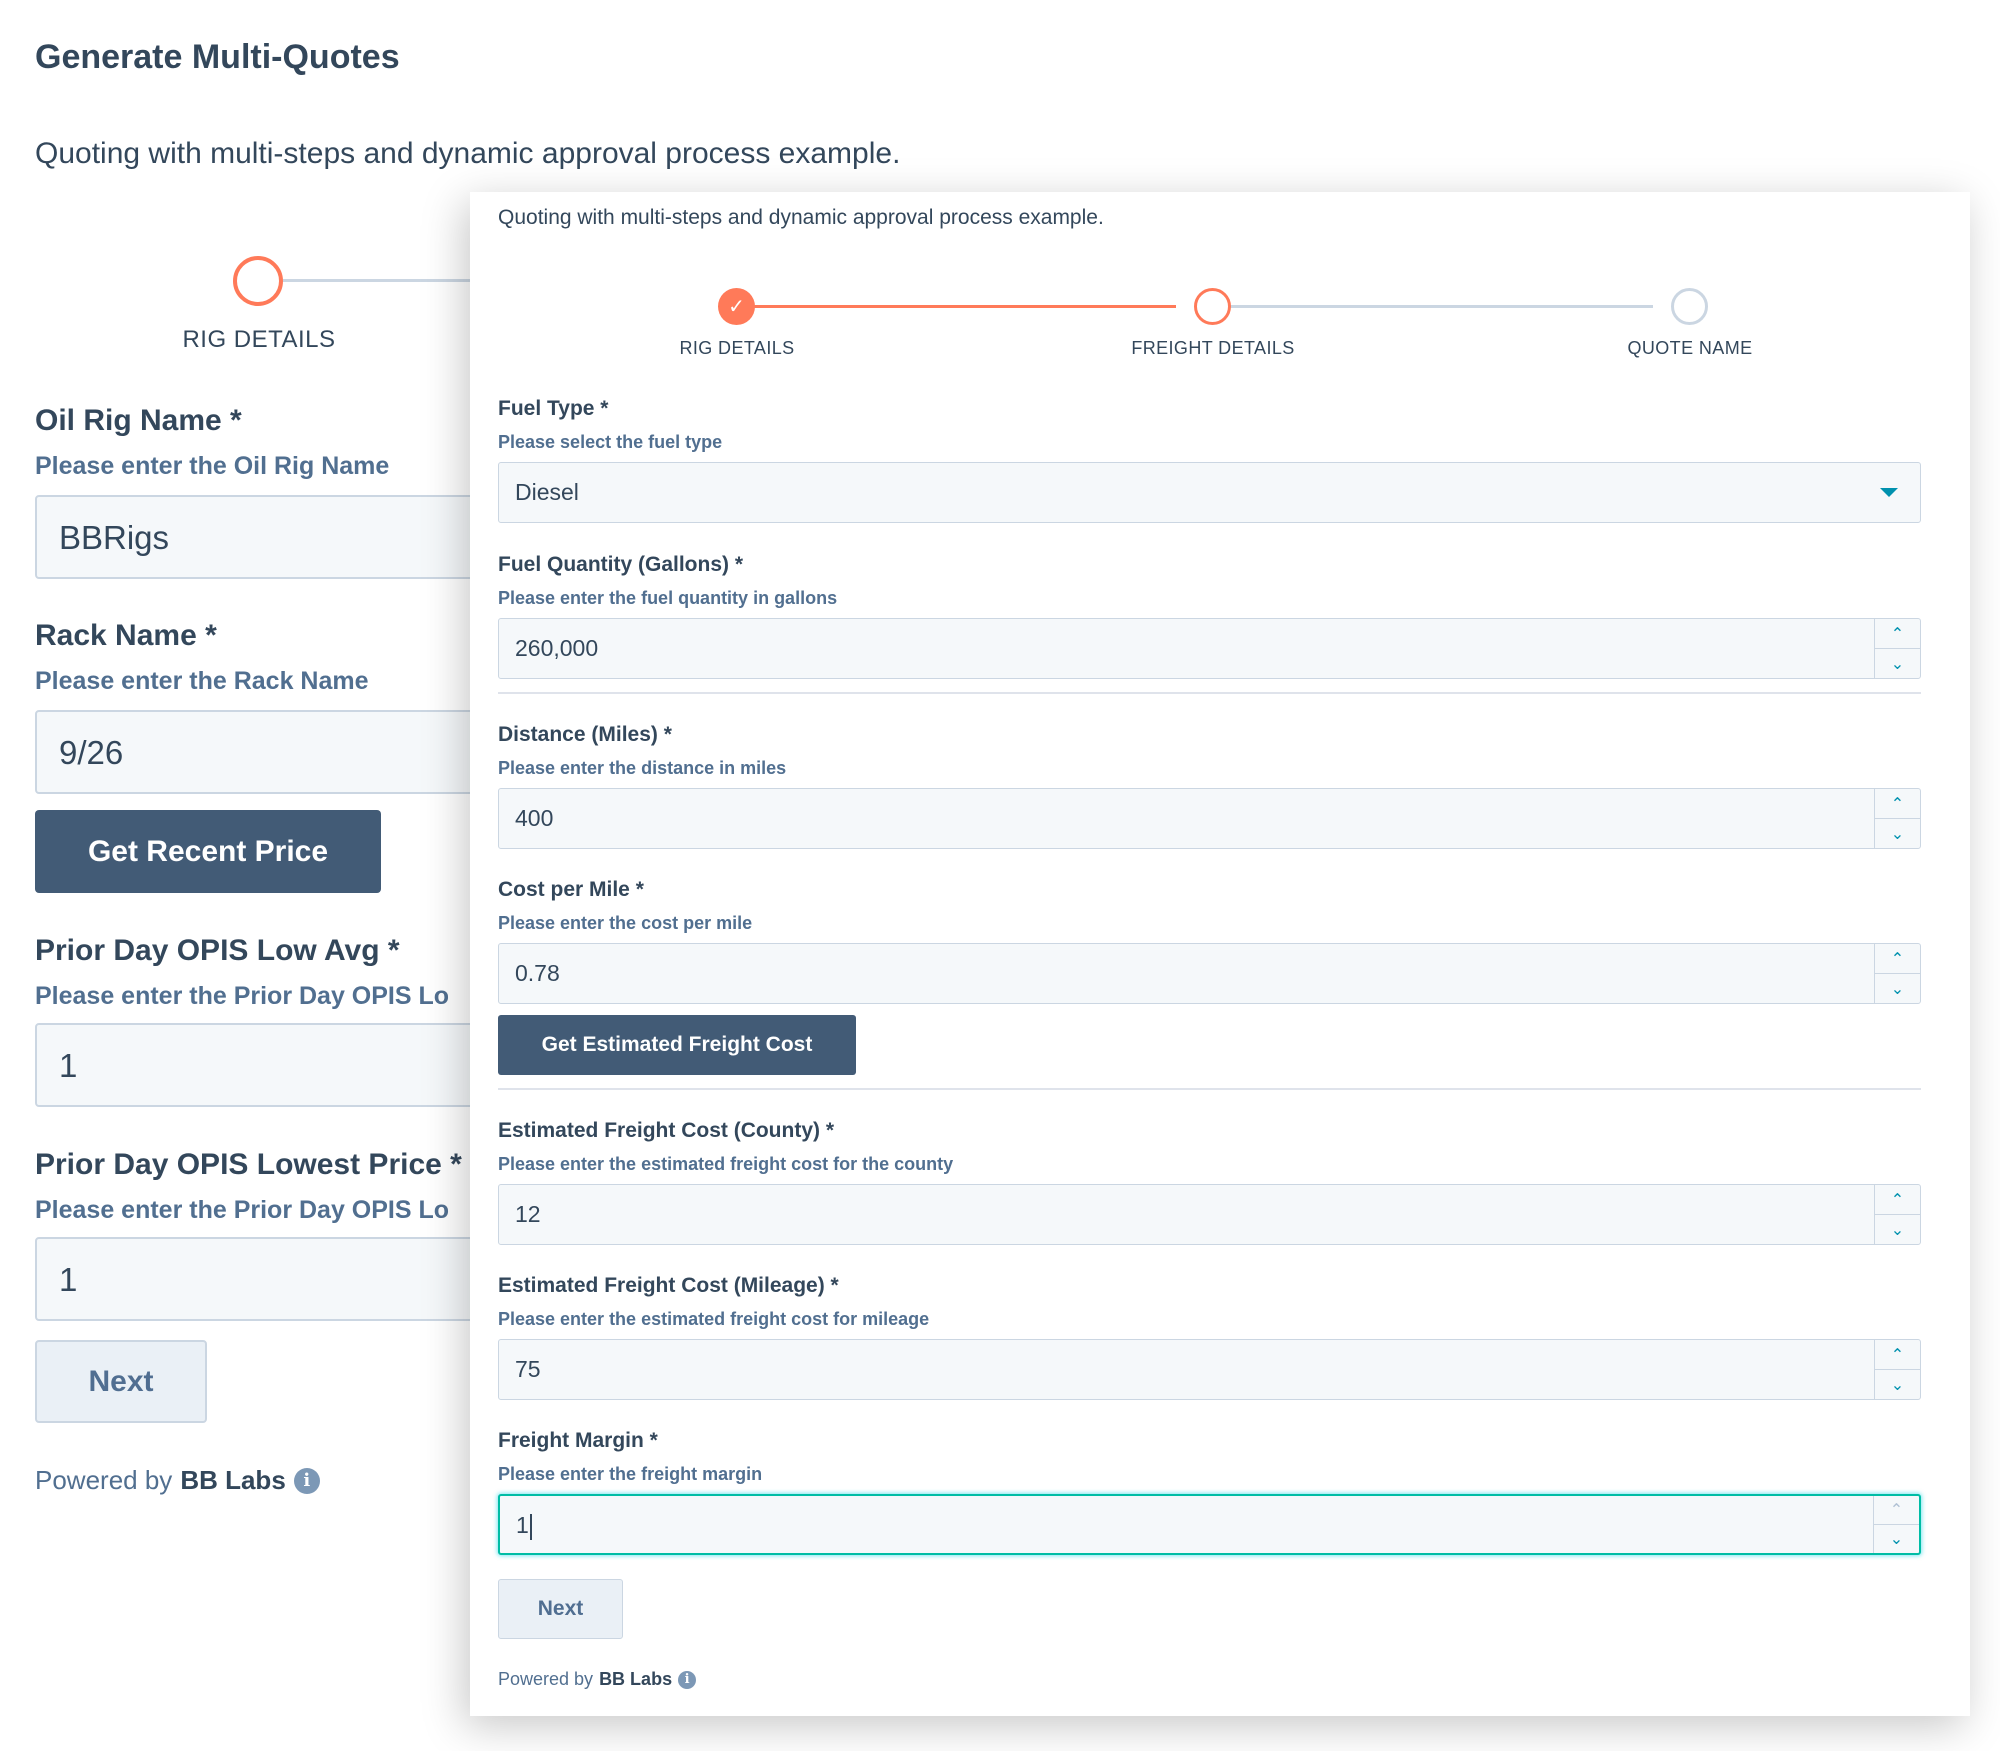 The height and width of the screenshot is (1751, 2000). I want to click on get-estimated-freight-cost-button: Get Estimated Freight Cost, so click(677, 1045).